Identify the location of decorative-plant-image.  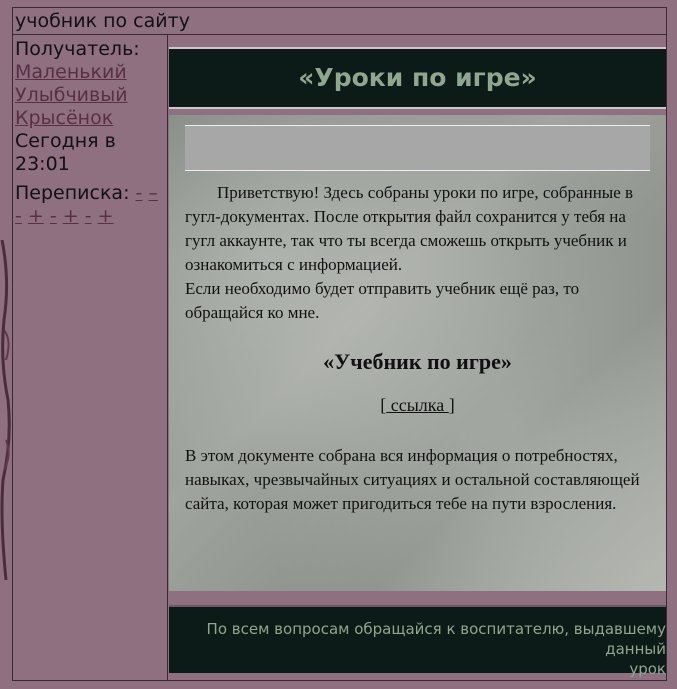
(5, 410).